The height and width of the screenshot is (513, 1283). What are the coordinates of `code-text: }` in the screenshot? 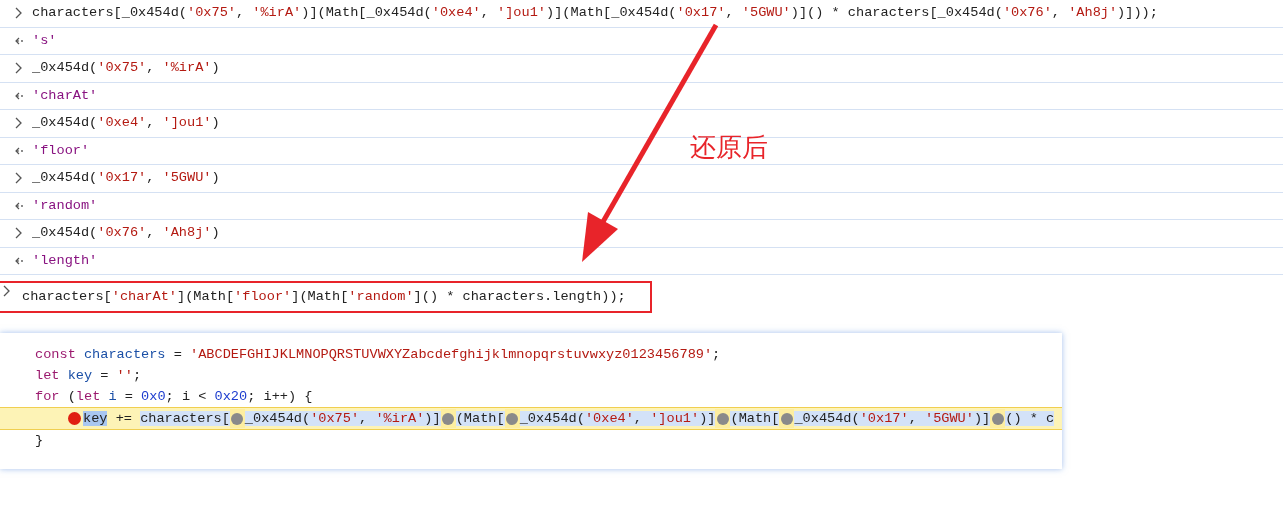 It's located at (39, 440).